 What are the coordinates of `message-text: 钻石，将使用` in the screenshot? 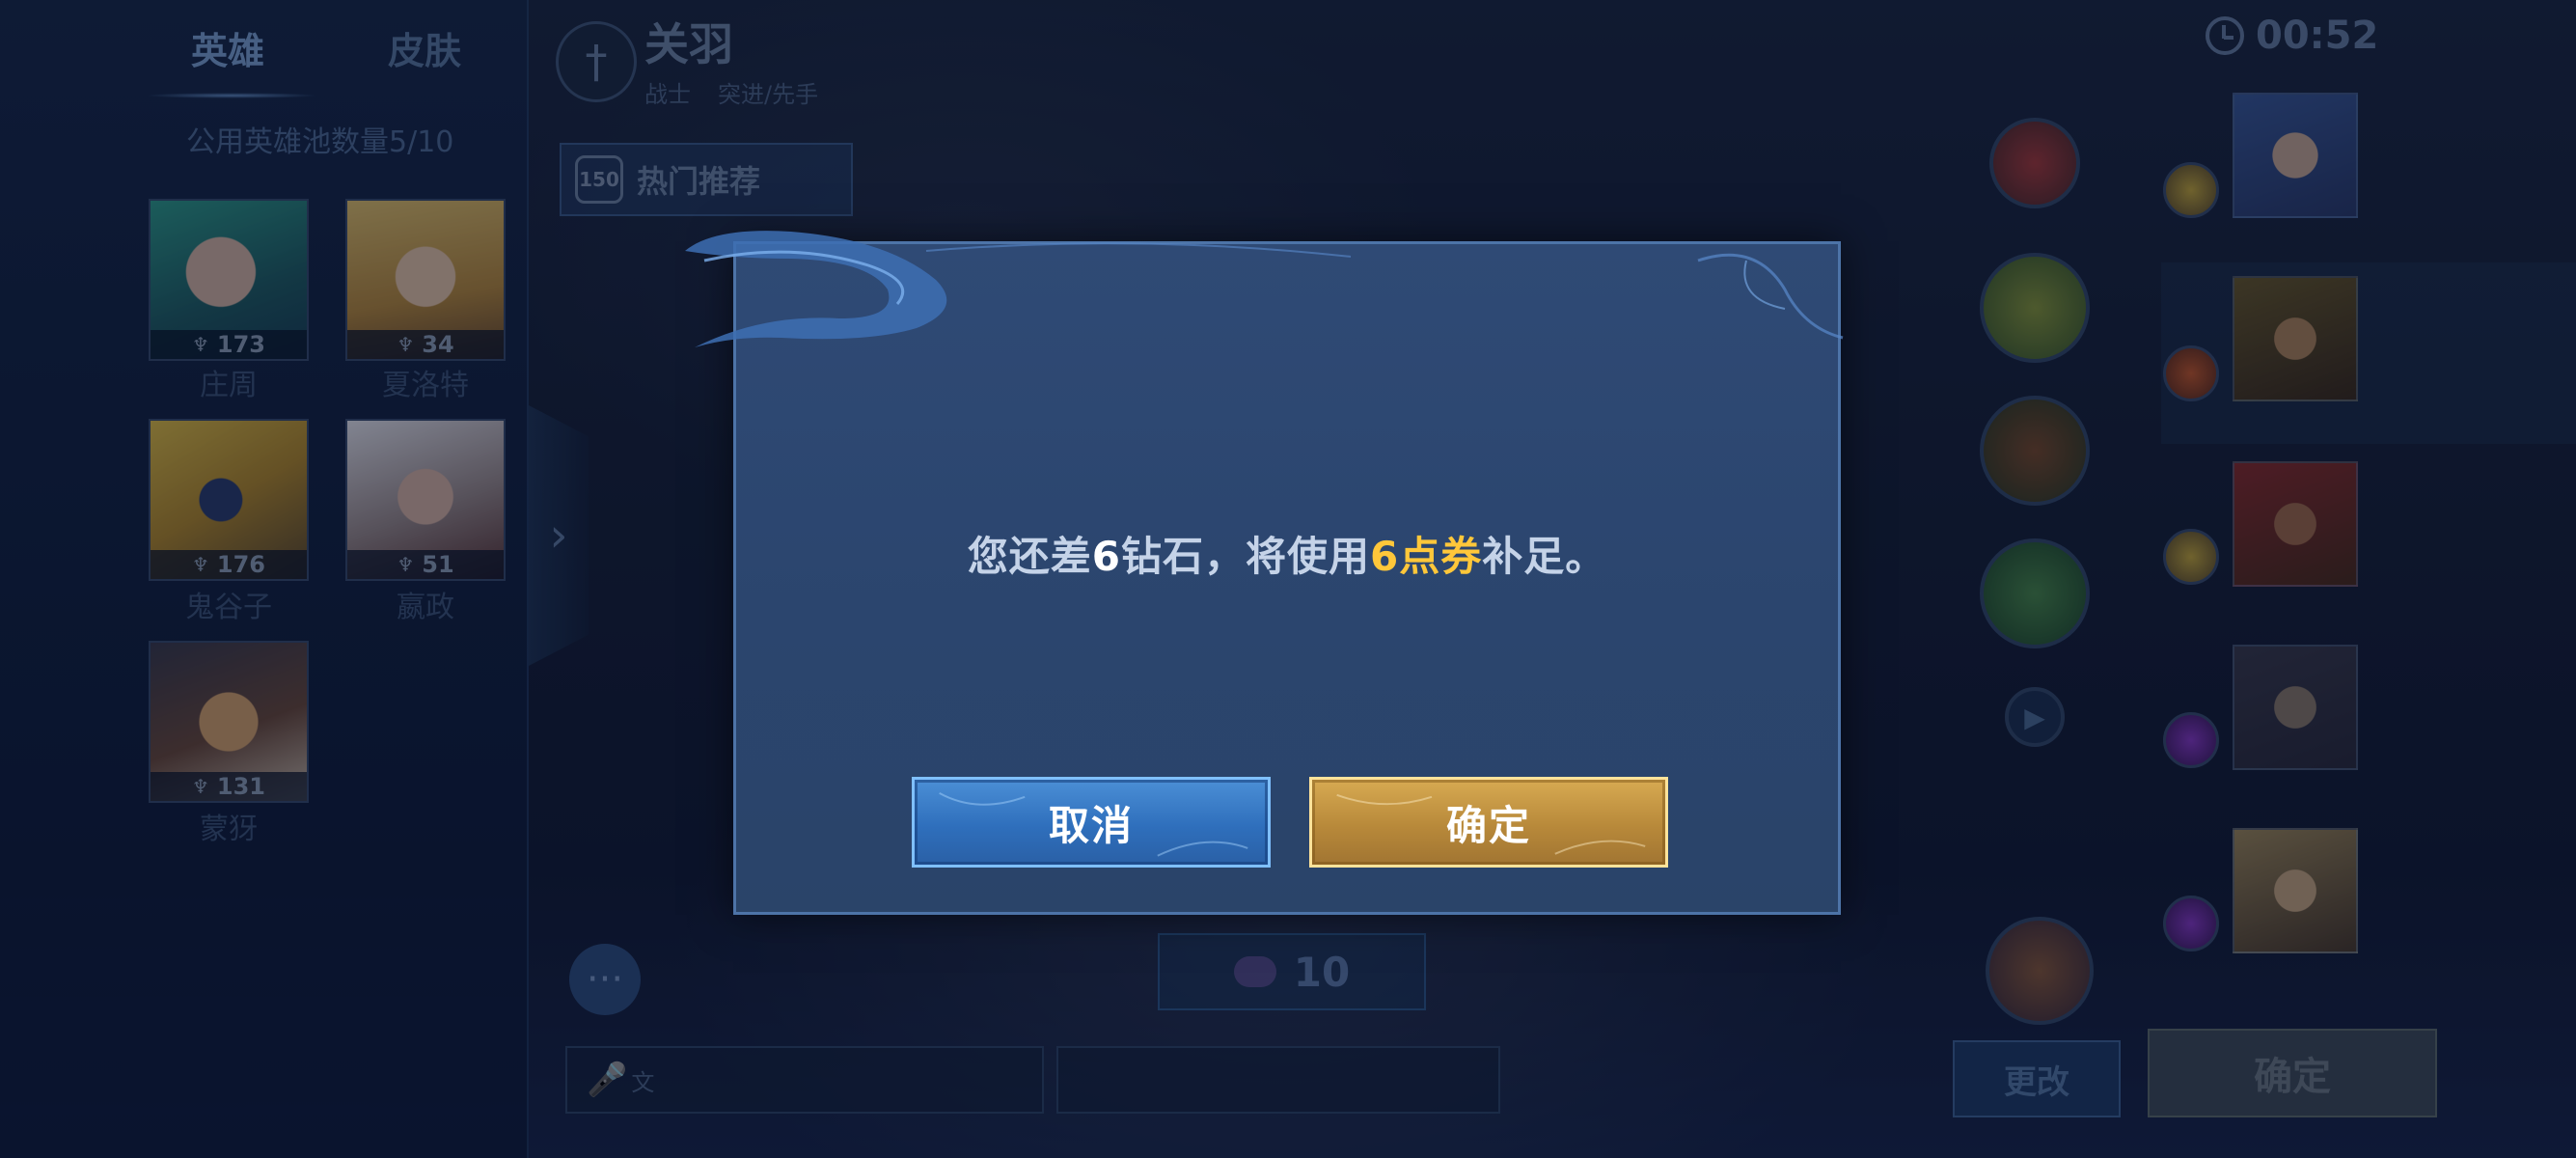 It's located at (1245, 556).